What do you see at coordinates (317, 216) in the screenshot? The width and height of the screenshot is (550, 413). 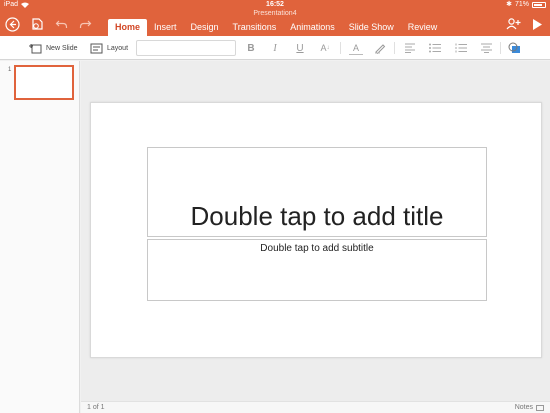 I see `title-placeholder-text: Double tap to add title` at bounding box center [317, 216].